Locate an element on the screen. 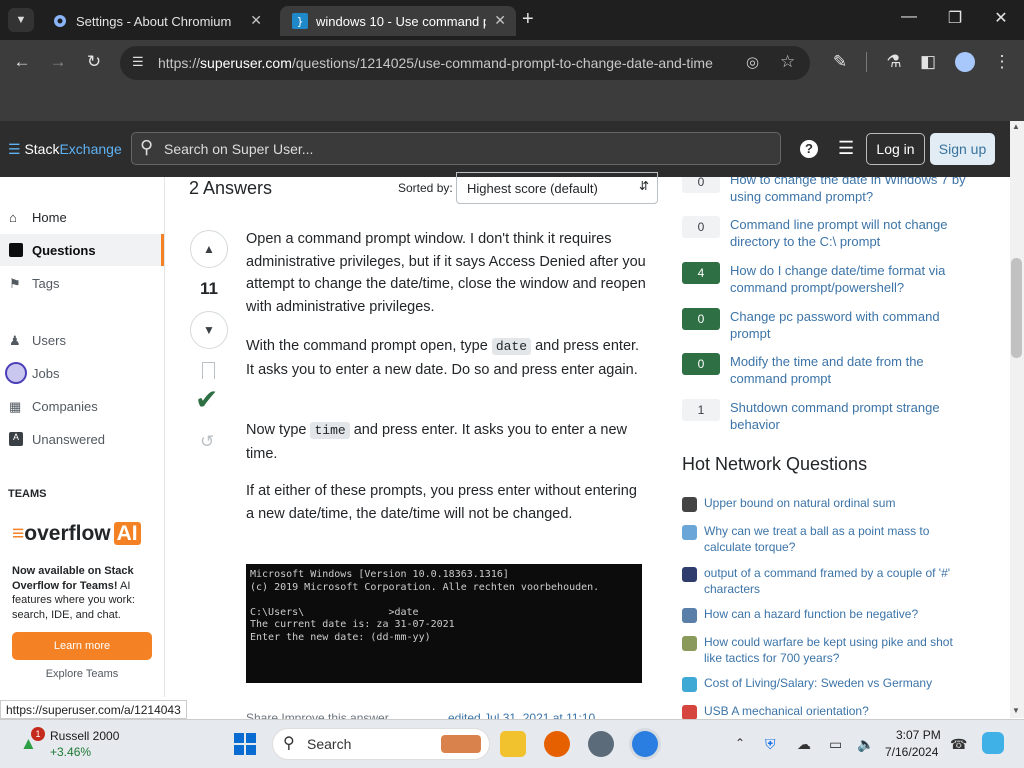 The image size is (1024, 768). side-panel-icon: ◧ is located at coordinates (928, 62).